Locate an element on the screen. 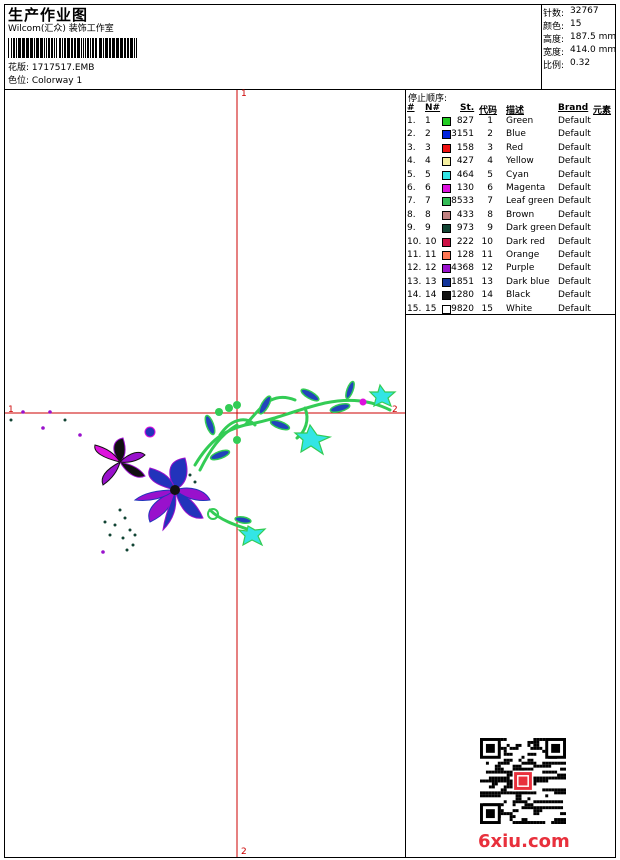 The width and height of the screenshot is (620, 860). row-needle: 8 is located at coordinates (428, 214).